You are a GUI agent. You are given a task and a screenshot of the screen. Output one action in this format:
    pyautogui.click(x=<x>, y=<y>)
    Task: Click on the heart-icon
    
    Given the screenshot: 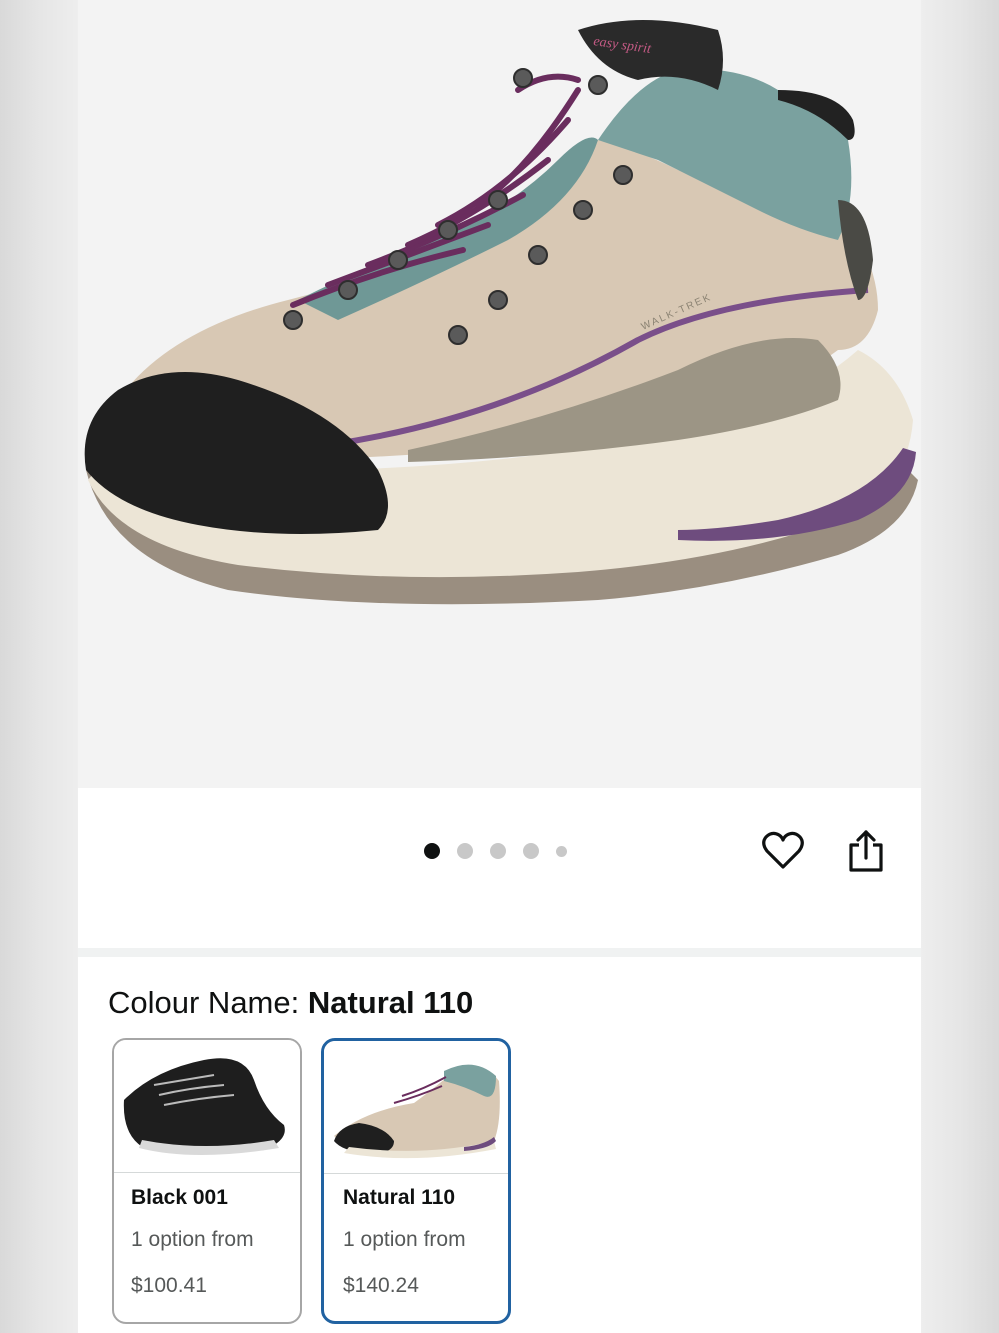 What is the action you would take?
    pyautogui.click(x=783, y=851)
    